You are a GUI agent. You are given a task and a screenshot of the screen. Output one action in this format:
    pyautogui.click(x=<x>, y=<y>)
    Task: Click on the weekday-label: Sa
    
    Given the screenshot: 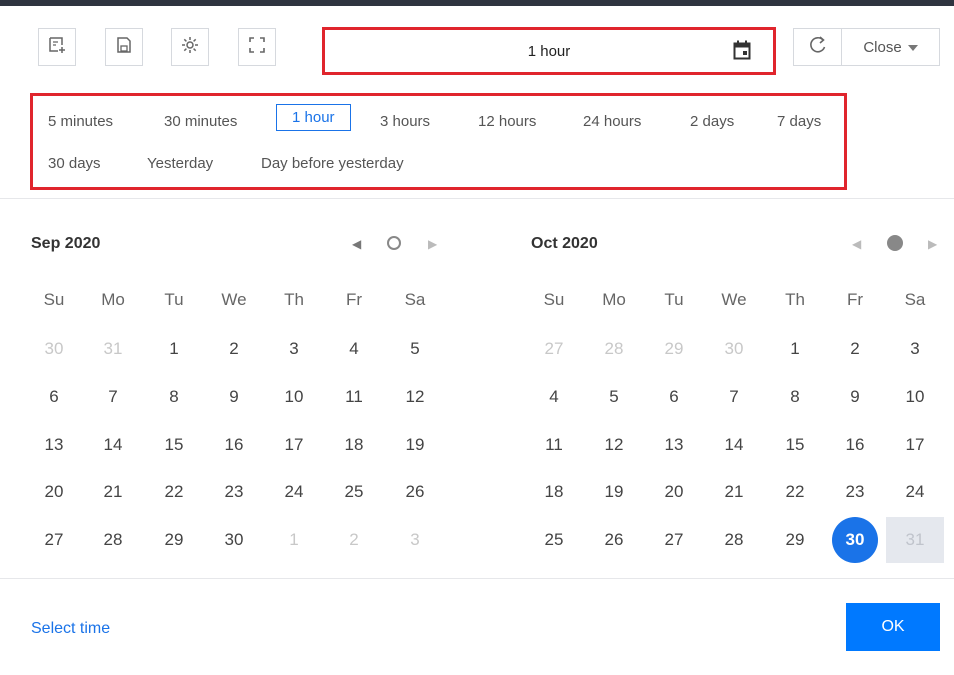 What is the action you would take?
    pyautogui.click(x=415, y=299)
    